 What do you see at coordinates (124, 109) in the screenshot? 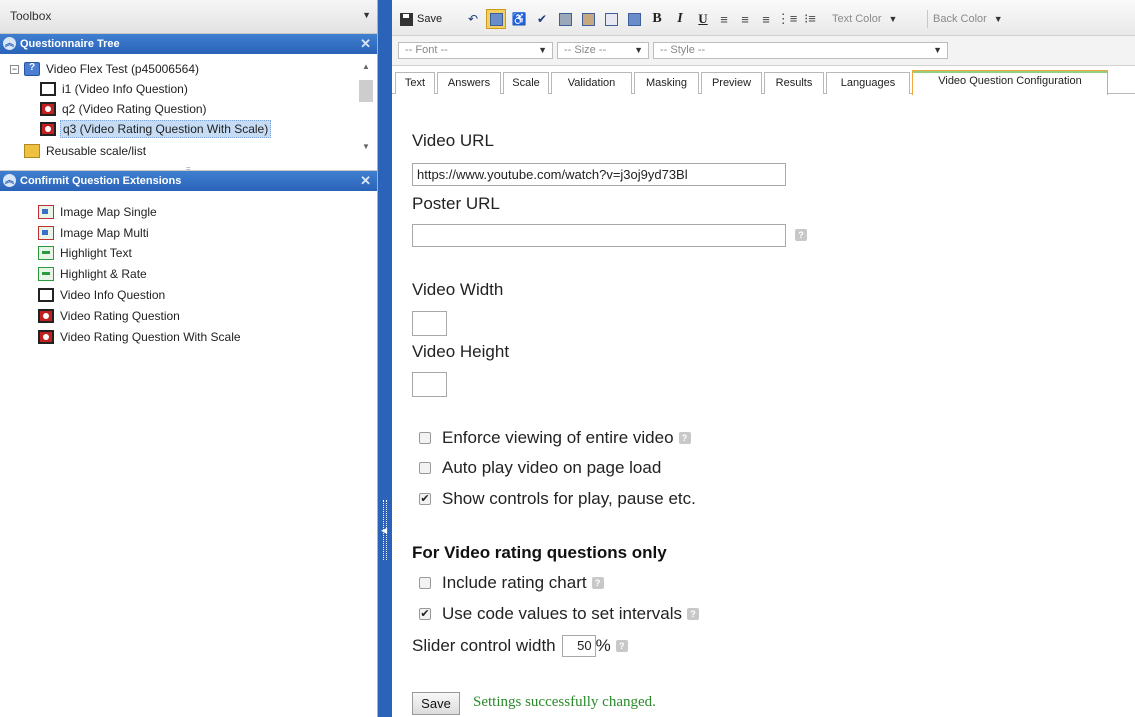
I see `tree-item-q2: q2 (Video Rating Question)` at bounding box center [124, 109].